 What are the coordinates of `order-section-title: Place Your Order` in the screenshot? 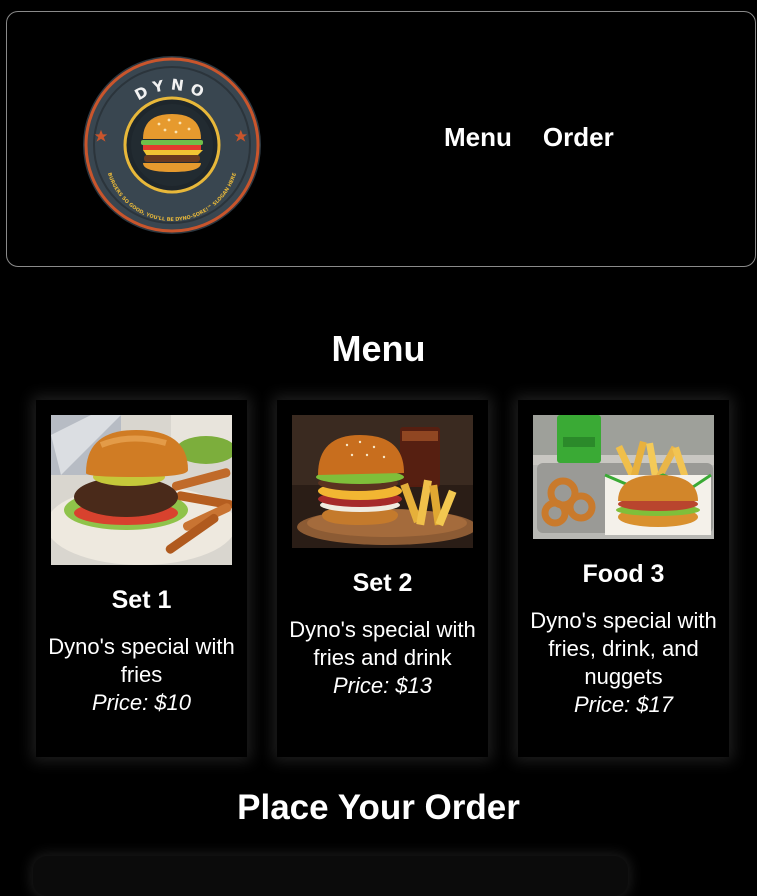 It's located at (378, 807).